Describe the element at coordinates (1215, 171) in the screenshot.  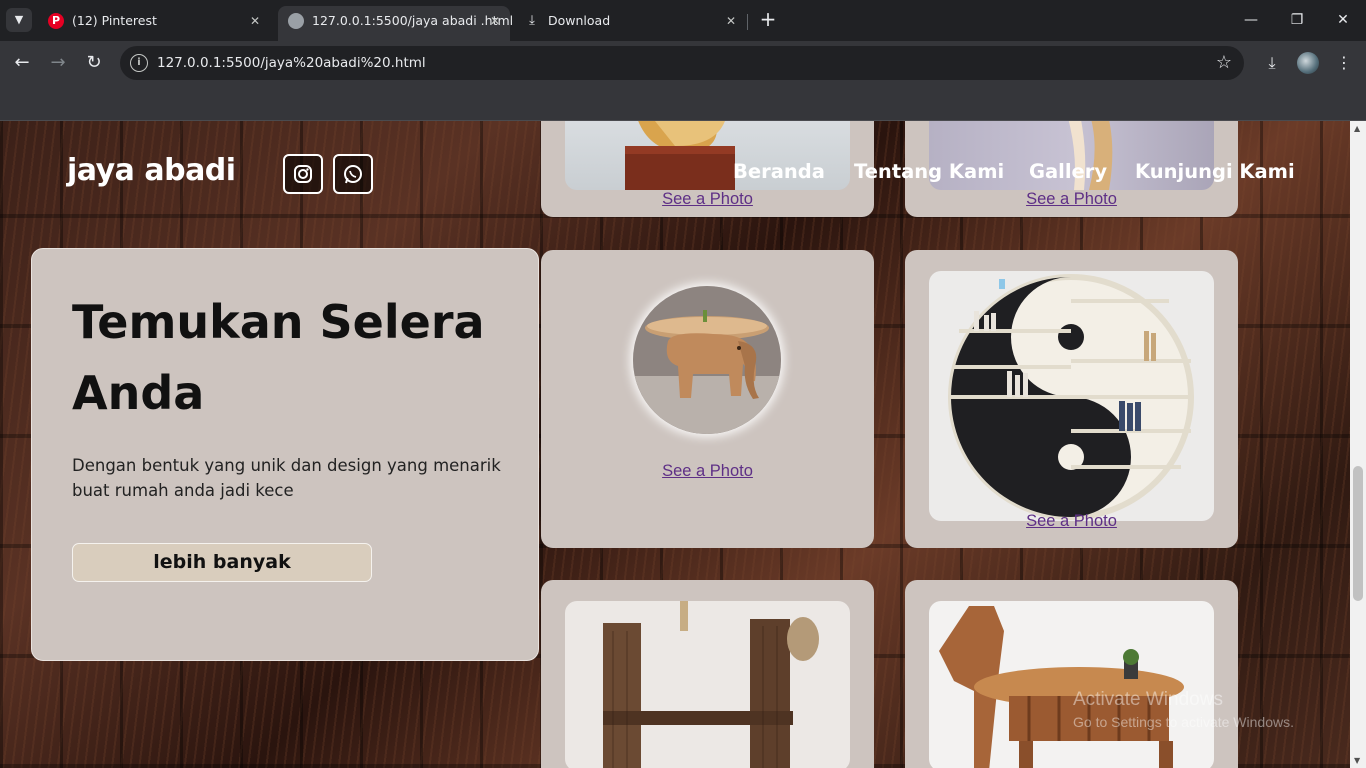
I see `nav-kunjungi-kami: Kunjungi Kami` at that location.